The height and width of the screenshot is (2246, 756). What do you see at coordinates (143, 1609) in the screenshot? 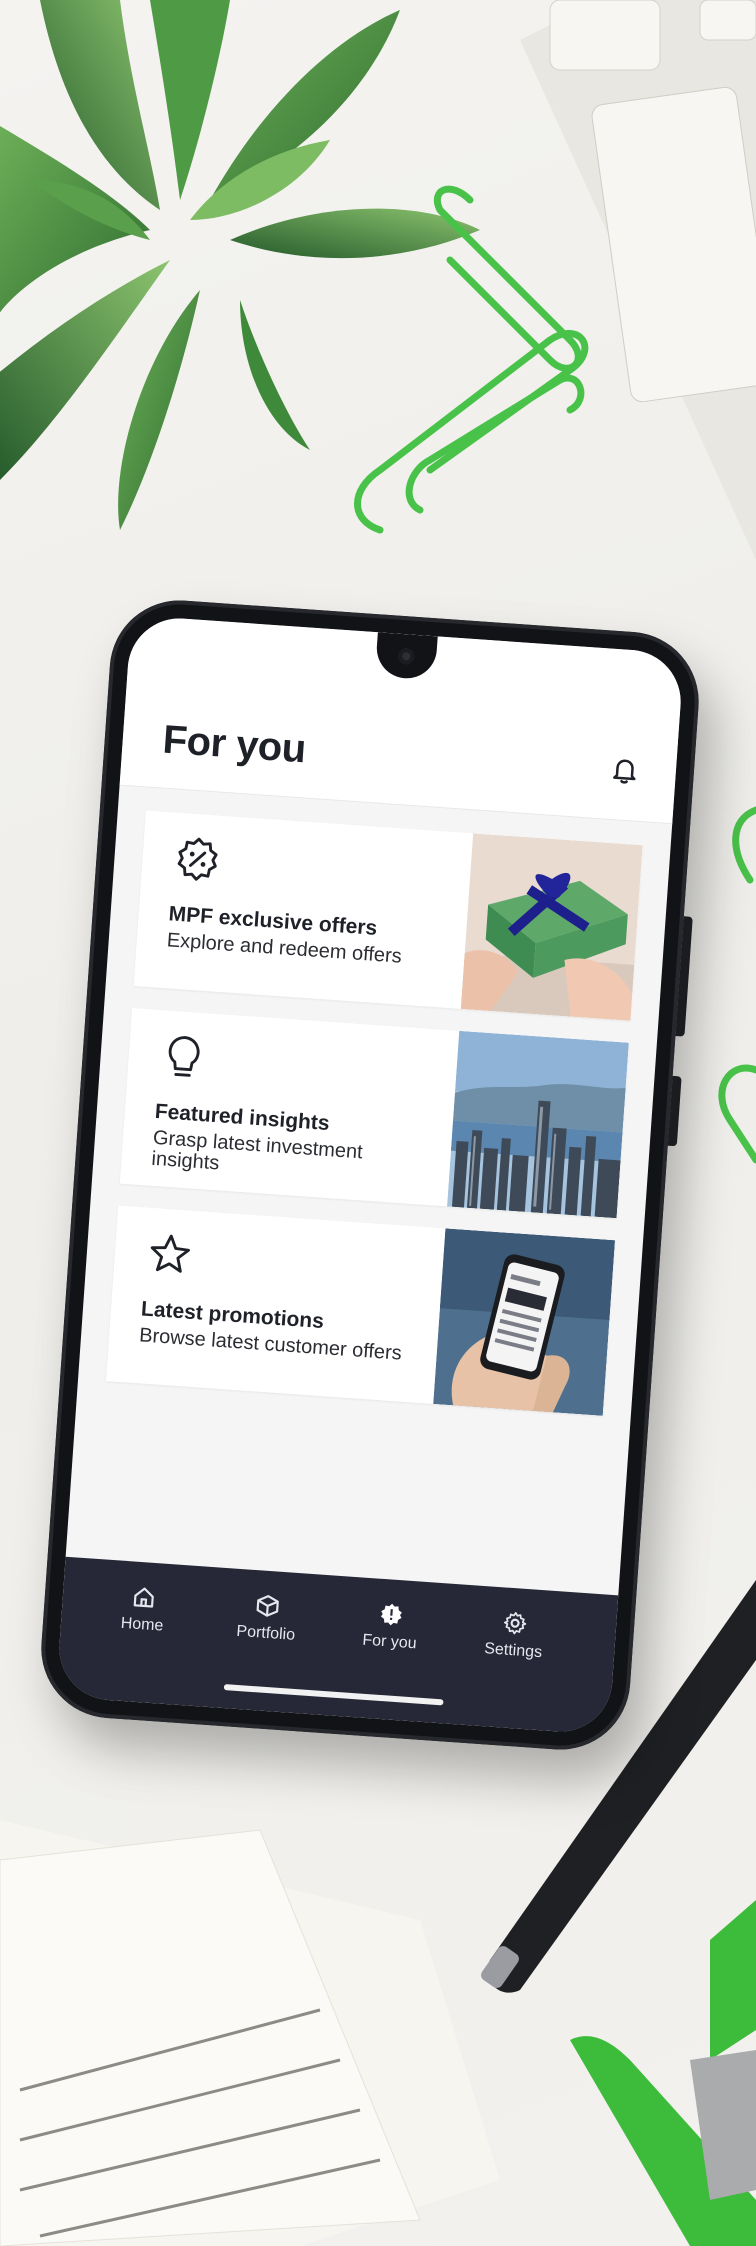
I see `tab-home: Home` at bounding box center [143, 1609].